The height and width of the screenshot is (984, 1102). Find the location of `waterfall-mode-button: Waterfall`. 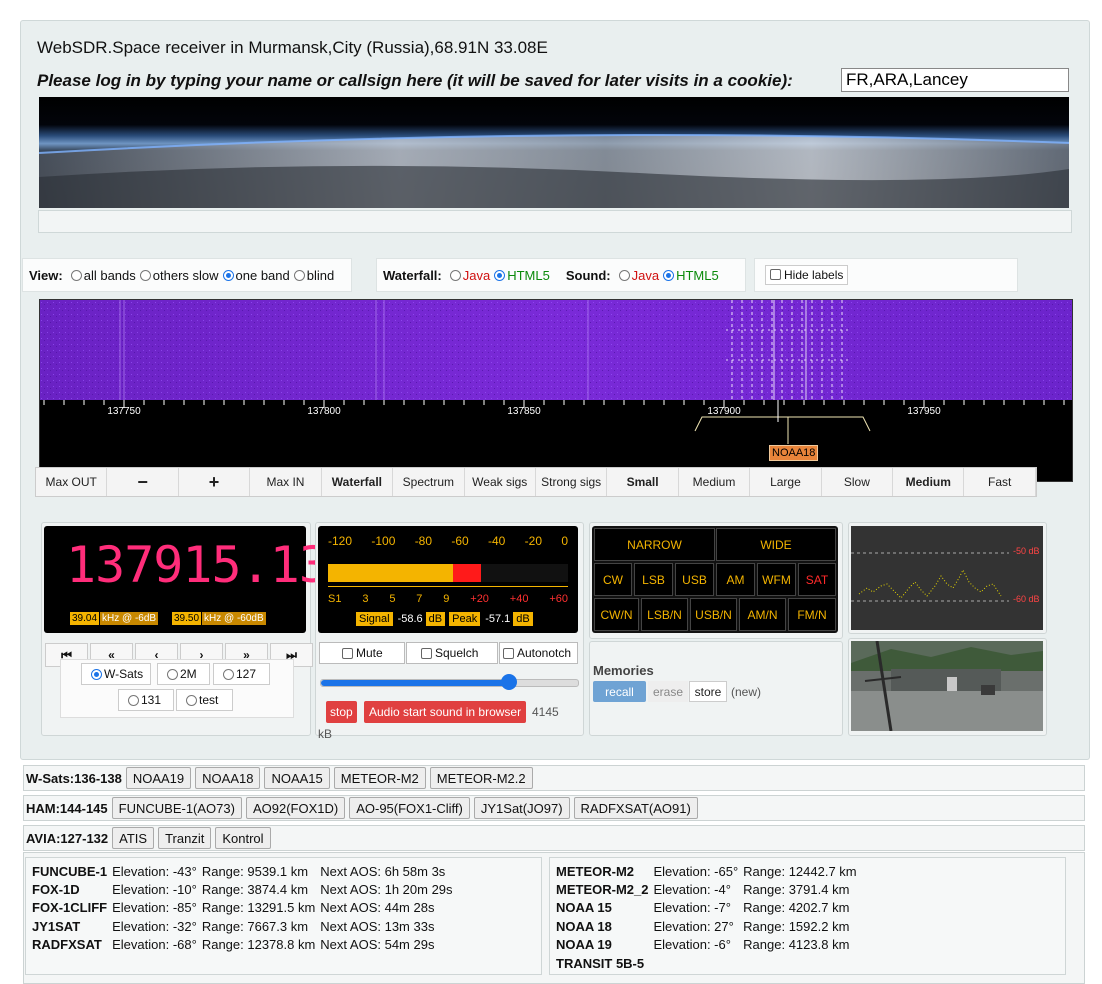

waterfall-mode-button: Waterfall is located at coordinates (357, 482).